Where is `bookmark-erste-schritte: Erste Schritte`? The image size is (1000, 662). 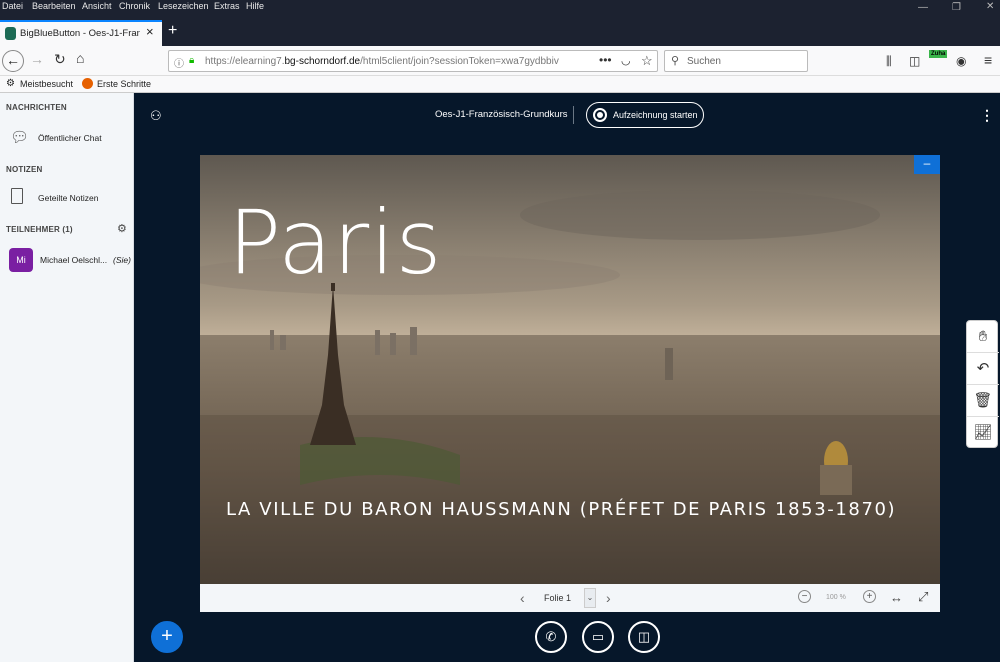
bookmark-erste-schritte: Erste Schritte is located at coordinates (124, 84).